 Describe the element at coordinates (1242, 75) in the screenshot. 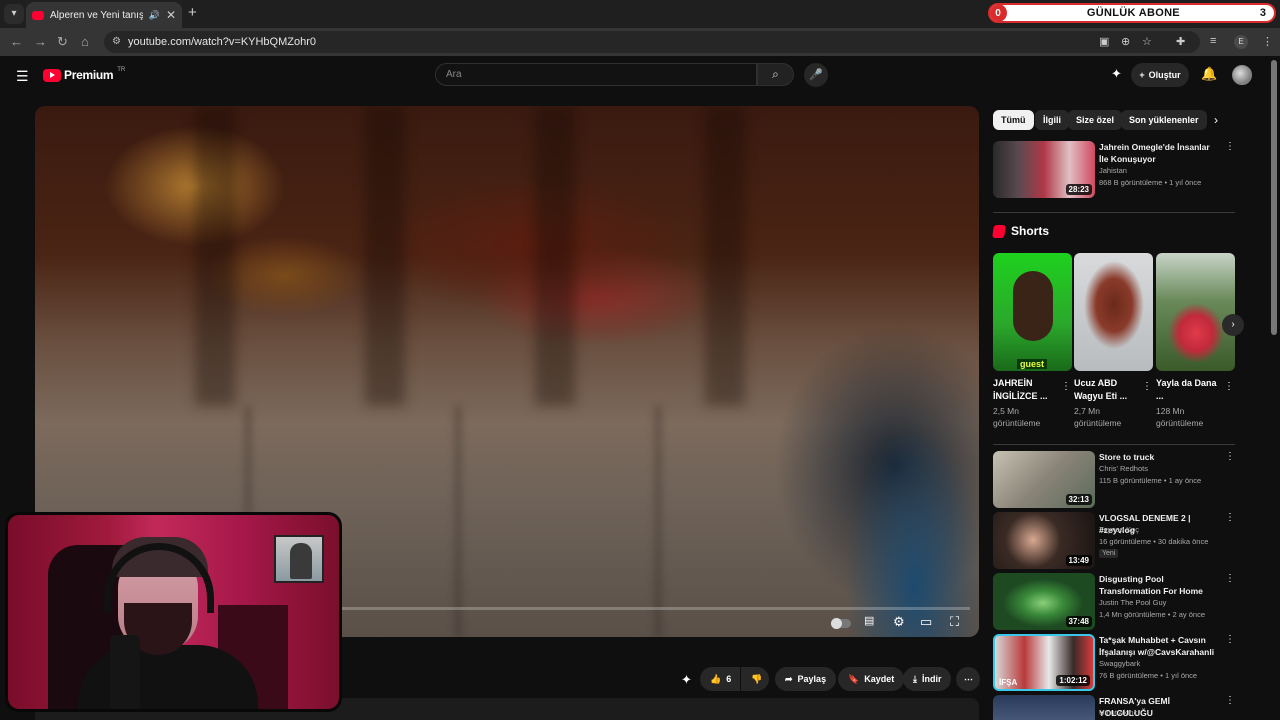

I see `account-avatar` at that location.